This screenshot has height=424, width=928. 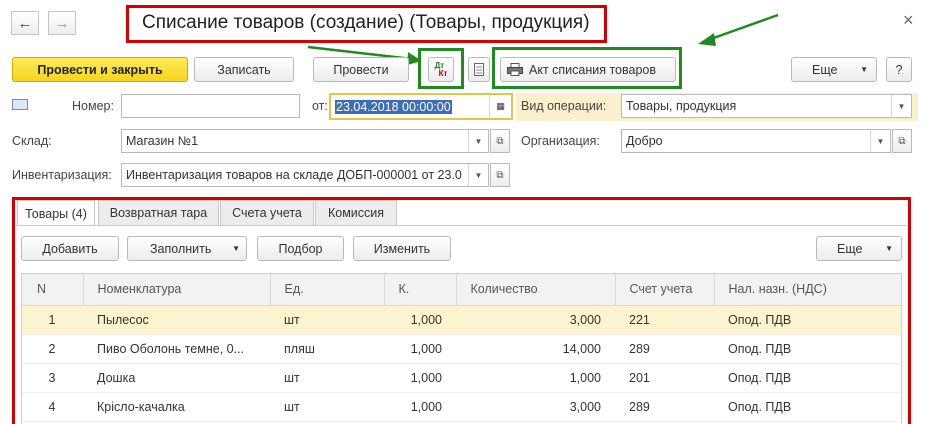 What do you see at coordinates (267, 212) in the screenshot?
I see `tab-accounts: Счета учета` at bounding box center [267, 212].